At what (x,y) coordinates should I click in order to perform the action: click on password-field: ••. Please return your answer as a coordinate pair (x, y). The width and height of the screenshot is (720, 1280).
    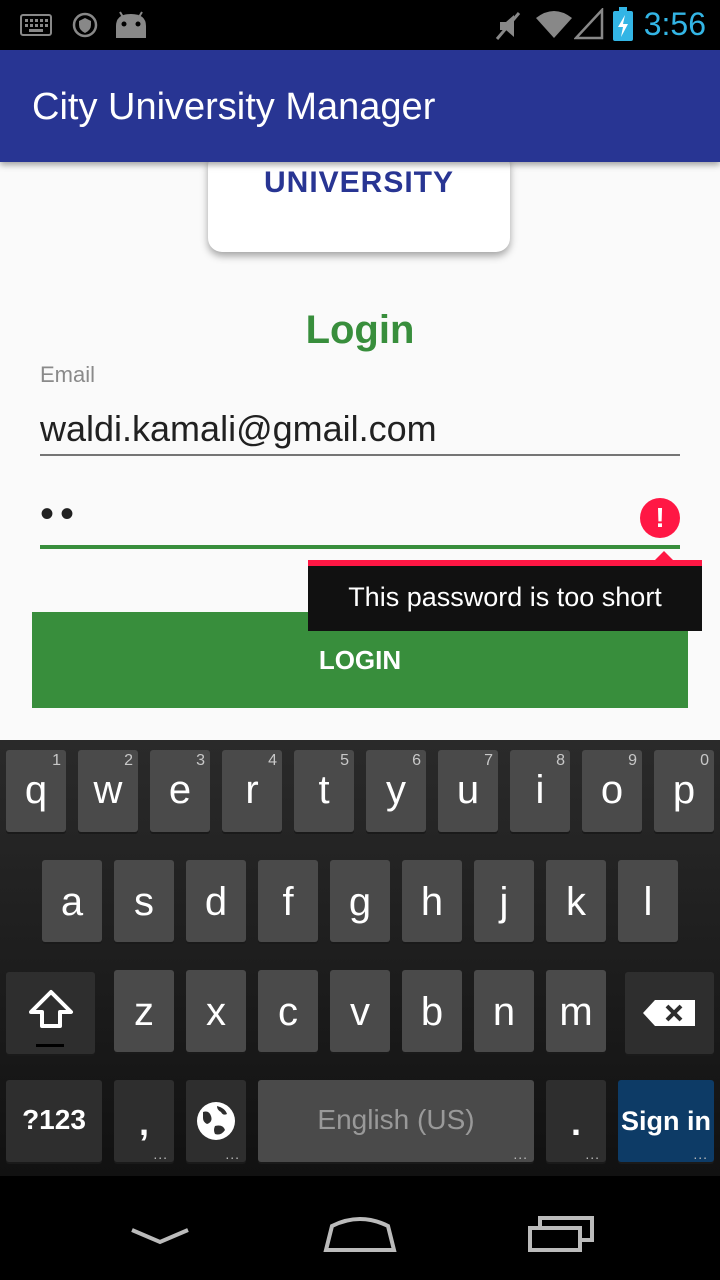
    Looking at the image, I should click on (60, 514).